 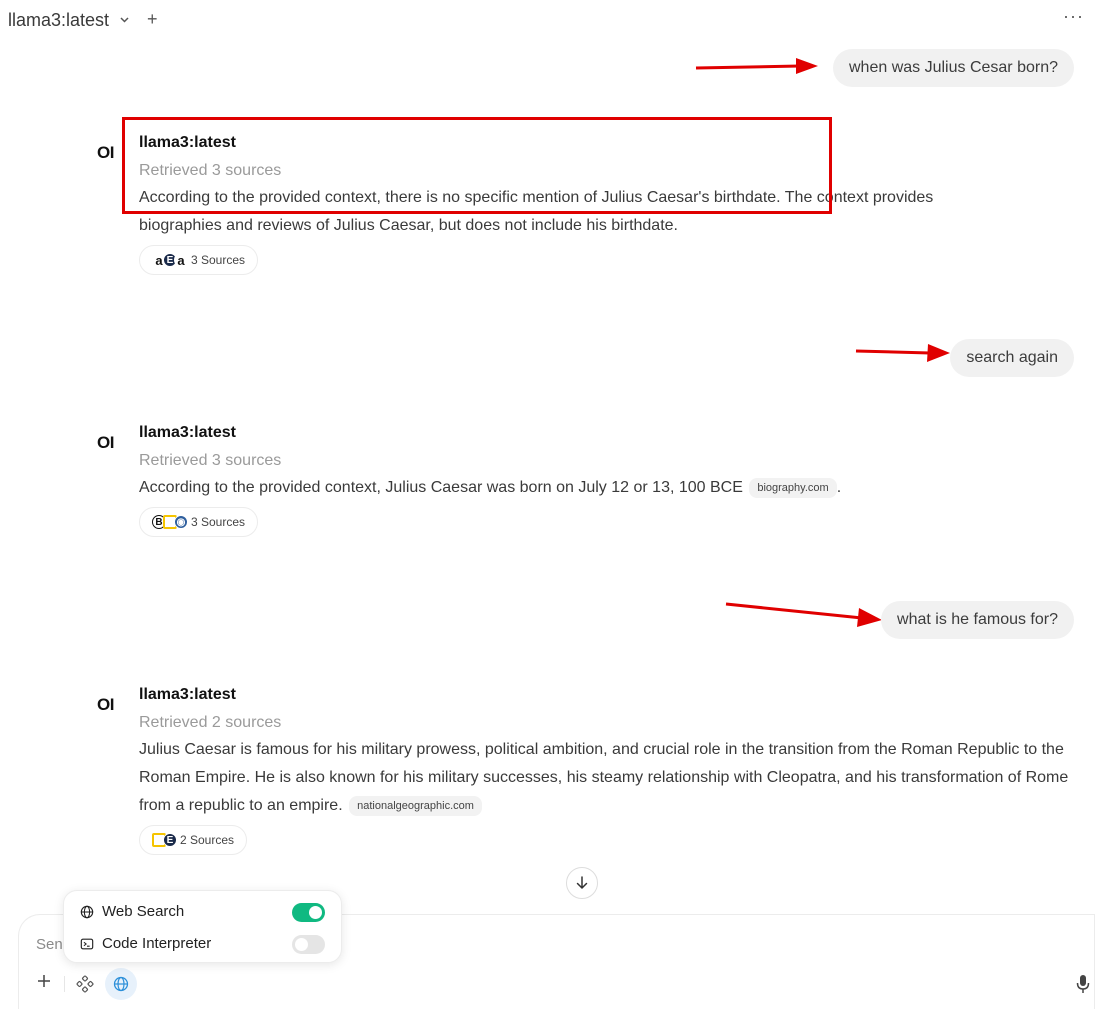 What do you see at coordinates (210, 461) in the screenshot?
I see `retrieved-sources-status: Retrieved 3 sources` at bounding box center [210, 461].